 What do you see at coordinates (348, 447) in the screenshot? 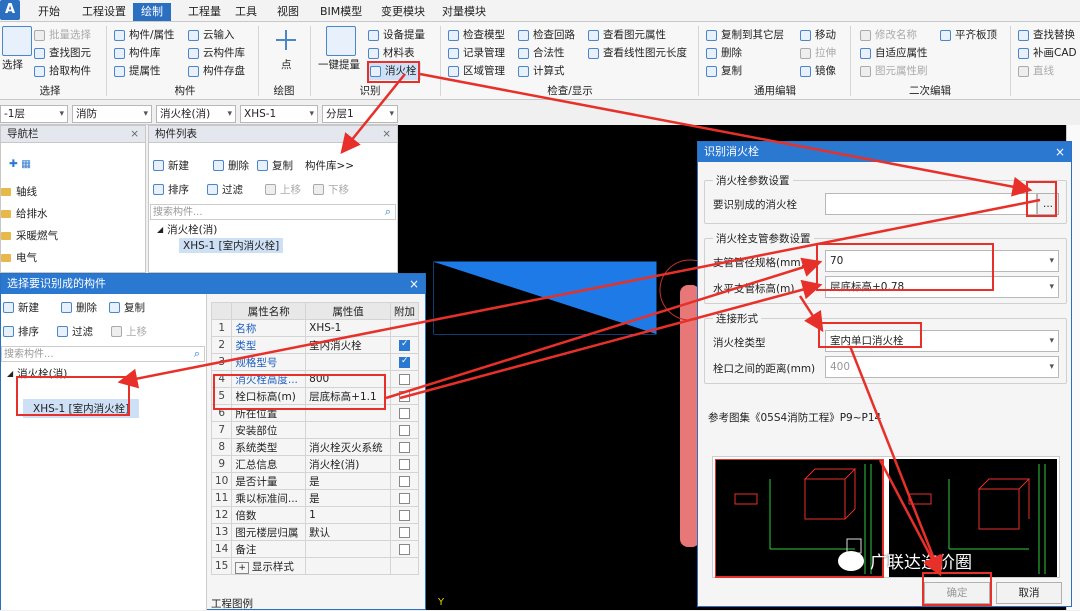
I see `prop-value: 消火栓灭火系统` at bounding box center [348, 447].